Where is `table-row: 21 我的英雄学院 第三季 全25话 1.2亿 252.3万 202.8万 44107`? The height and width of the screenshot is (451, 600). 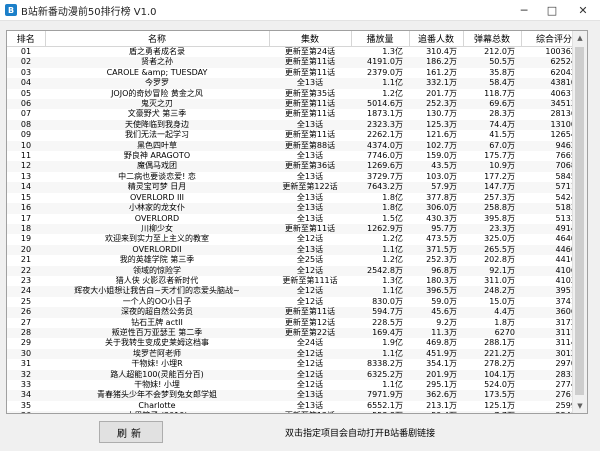 table-row: 21 我的英雄学院 第三季 全25话 1.2亿 252.3万 202.8万 44107 is located at coordinates (297, 260).